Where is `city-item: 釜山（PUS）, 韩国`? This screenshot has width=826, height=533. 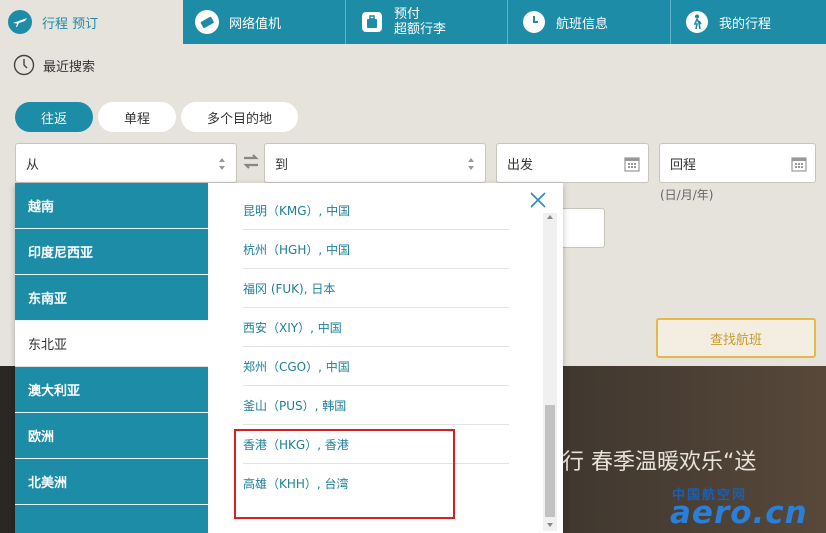 city-item: 釜山（PUS）, 韩国 is located at coordinates (376, 405).